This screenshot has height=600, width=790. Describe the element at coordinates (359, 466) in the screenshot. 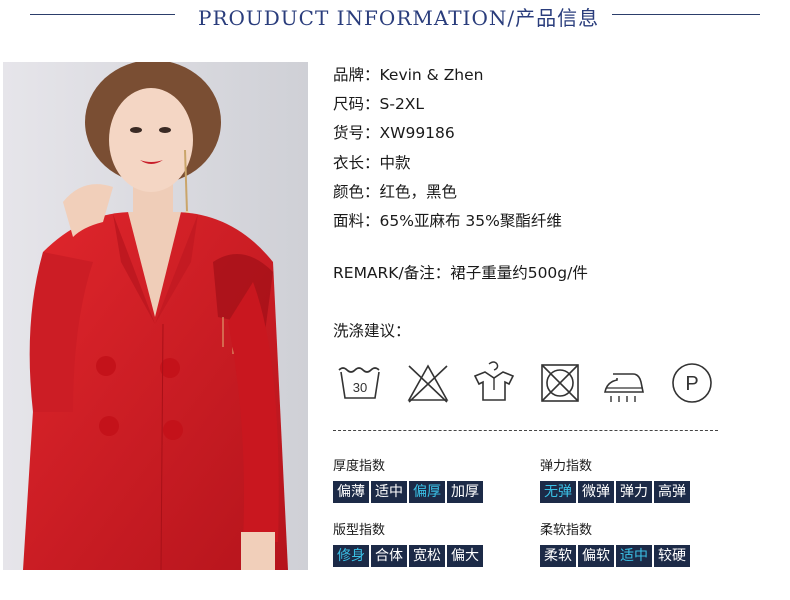

I see `thickness-label: 厚度指数` at that location.